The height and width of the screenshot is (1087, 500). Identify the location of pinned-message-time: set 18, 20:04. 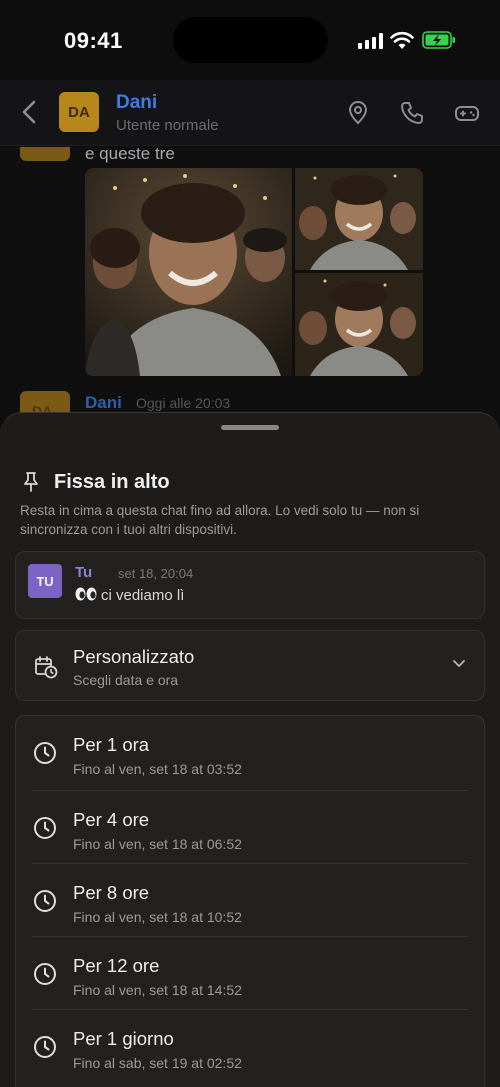
(156, 573).